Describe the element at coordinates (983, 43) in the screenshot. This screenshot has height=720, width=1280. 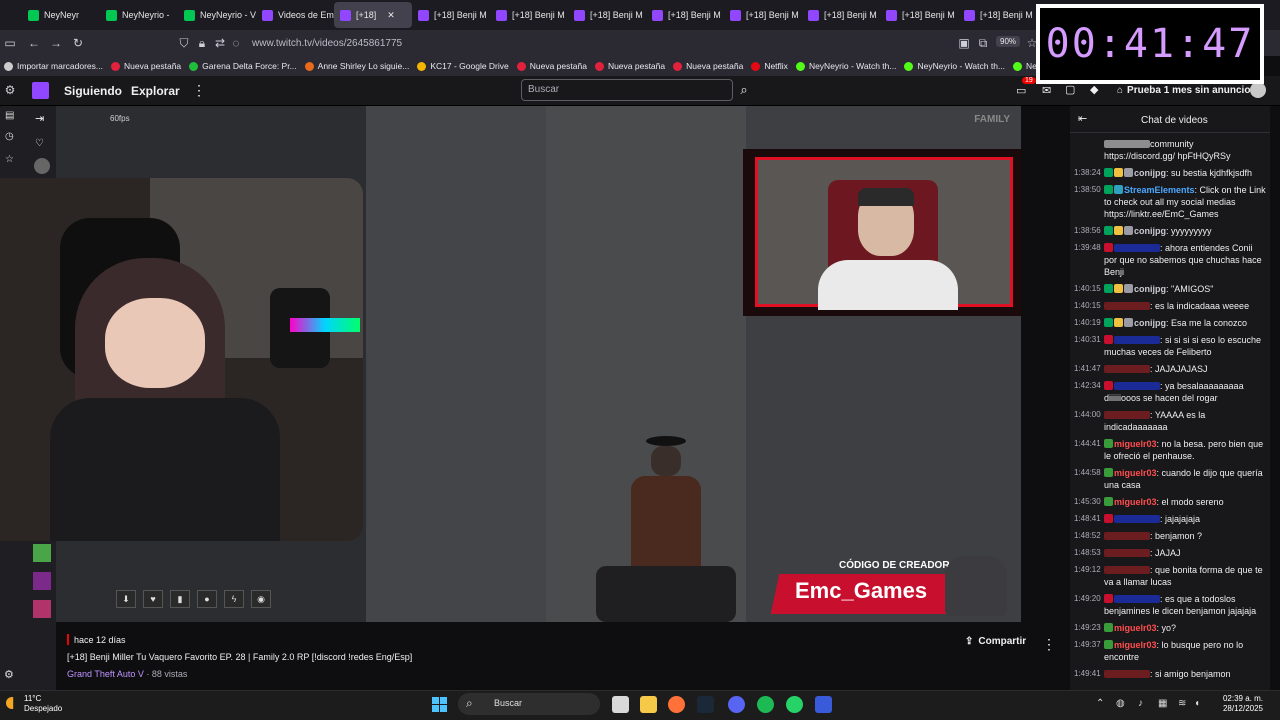
I see `pip-icon: ⧉` at that location.